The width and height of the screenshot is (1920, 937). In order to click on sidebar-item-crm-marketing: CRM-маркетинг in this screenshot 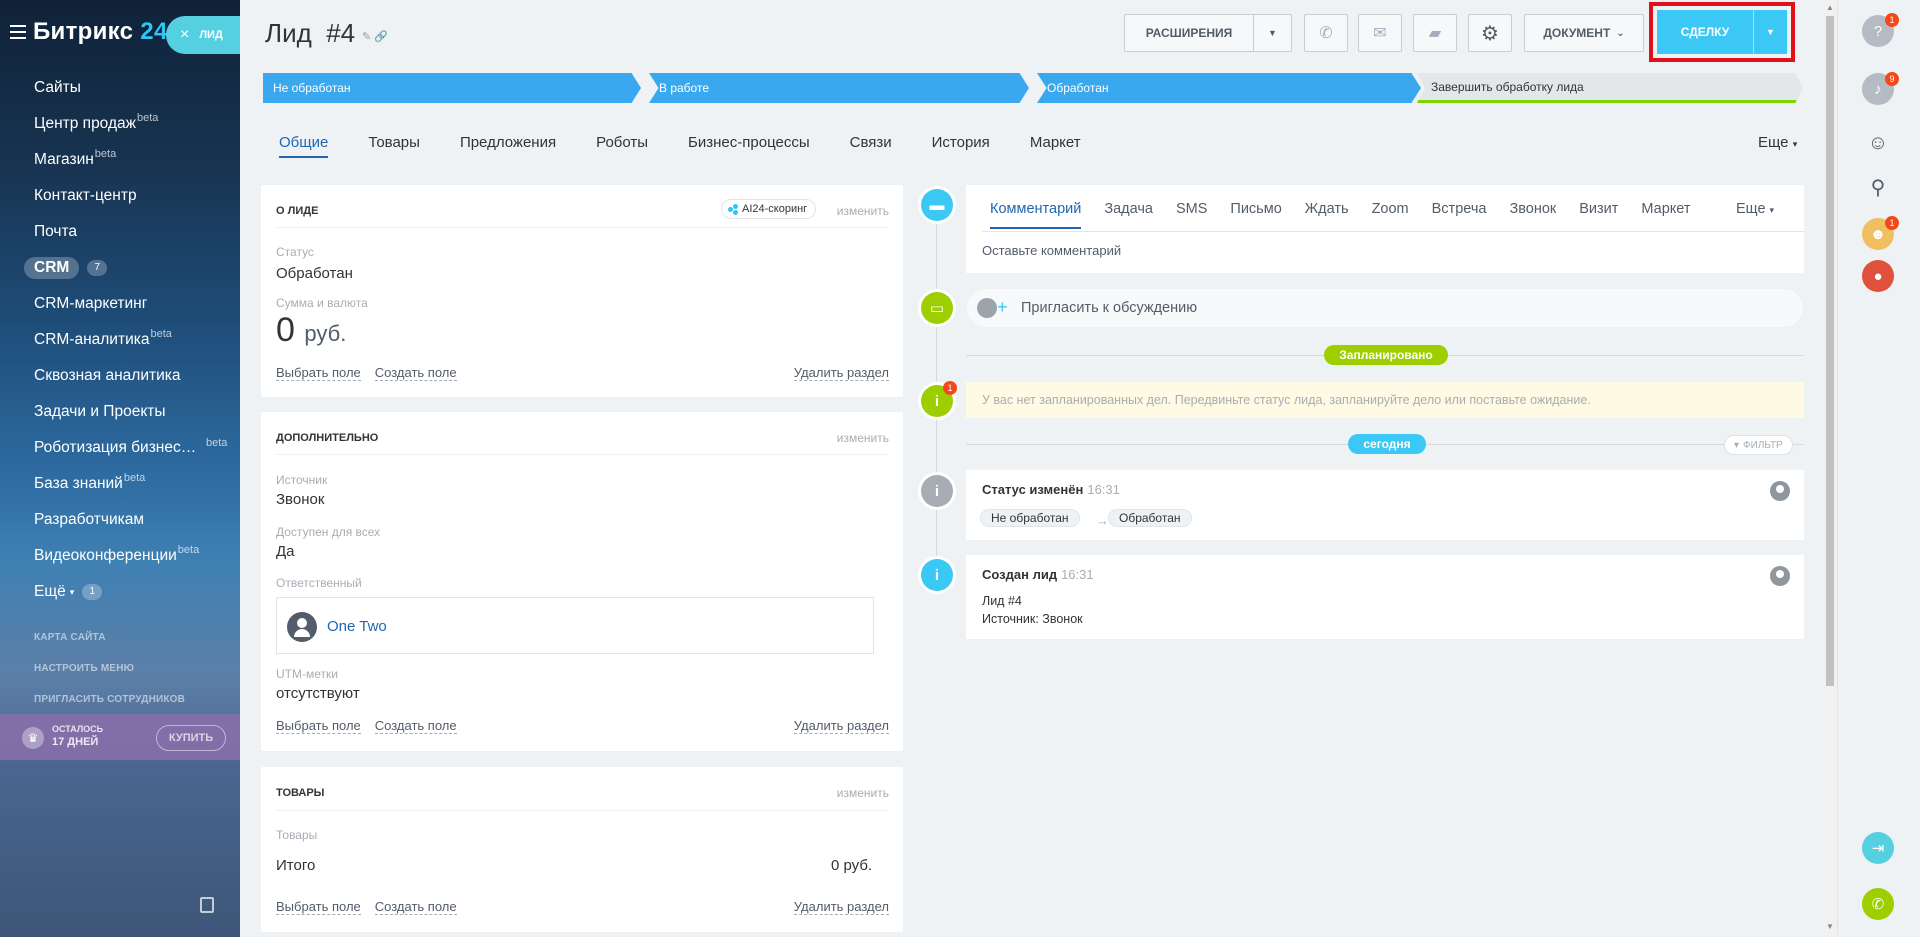, I will do `click(120, 304)`.